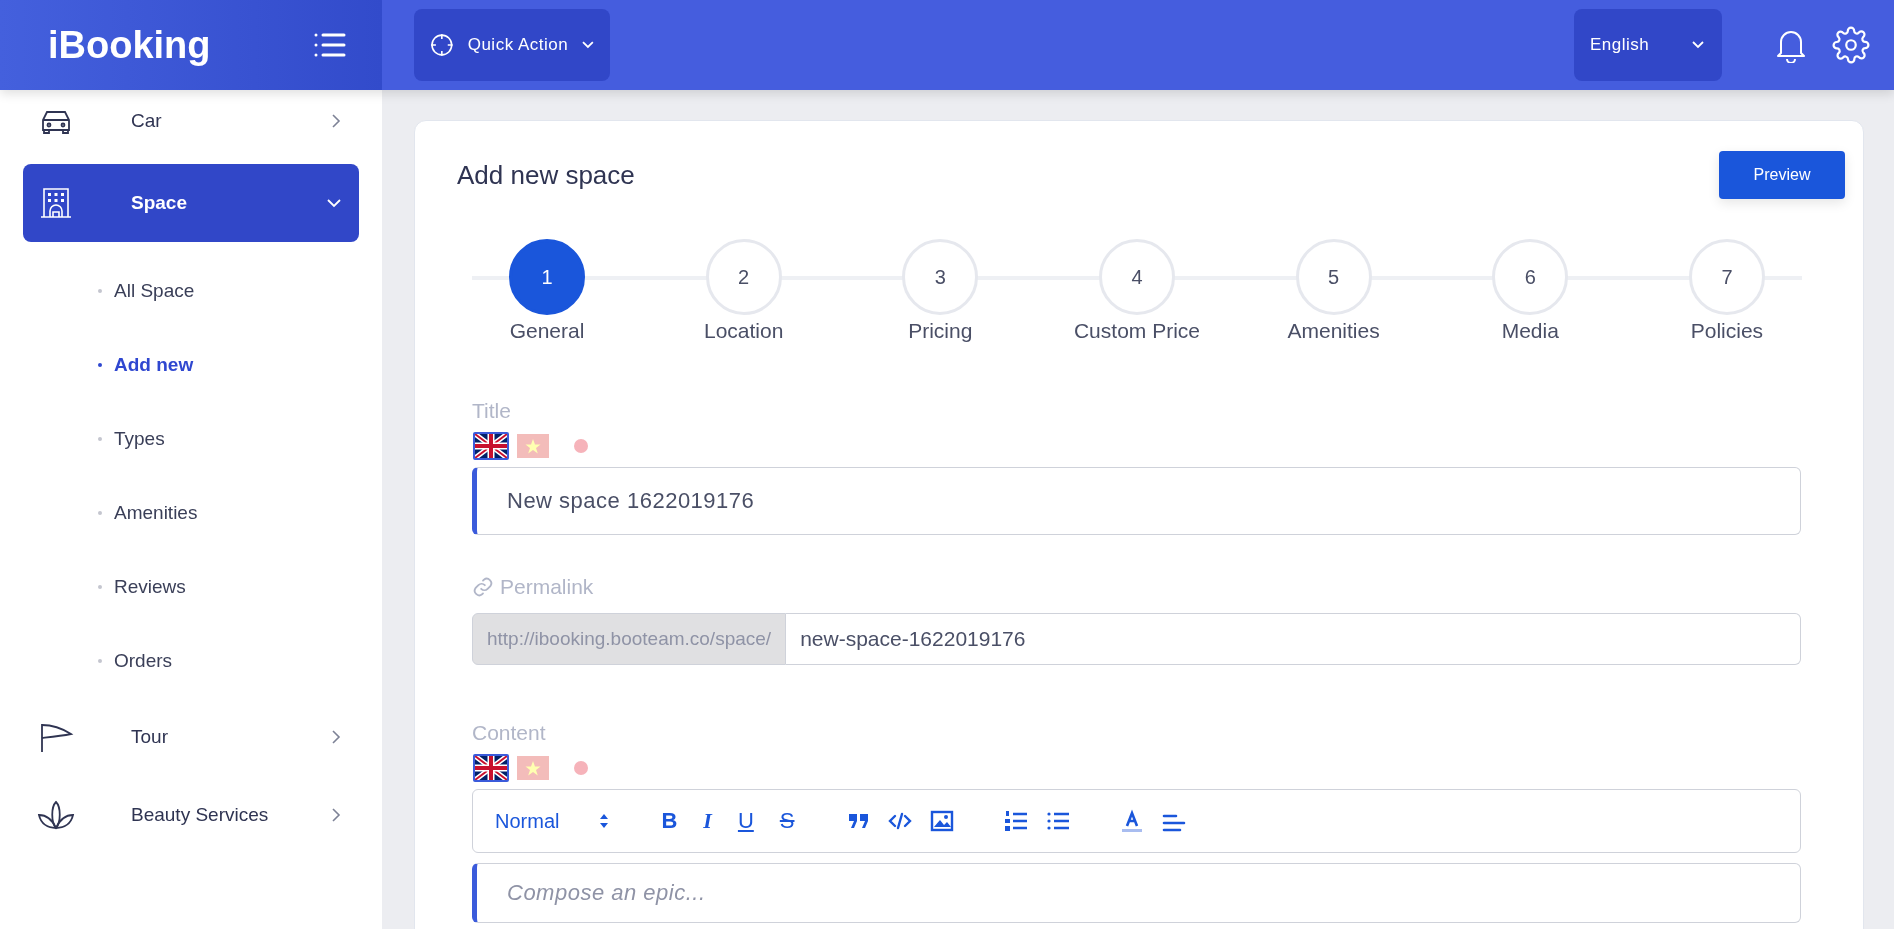  What do you see at coordinates (1293, 639) in the screenshot?
I see `slug-input: new-space-1622019176` at bounding box center [1293, 639].